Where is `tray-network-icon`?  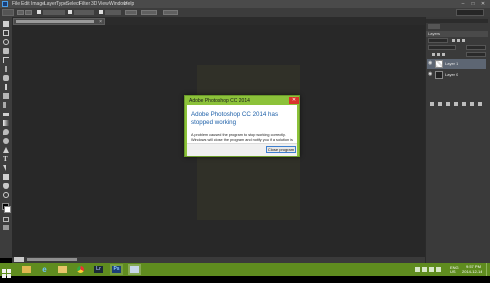 tray-network-icon is located at coordinates (424, 269).